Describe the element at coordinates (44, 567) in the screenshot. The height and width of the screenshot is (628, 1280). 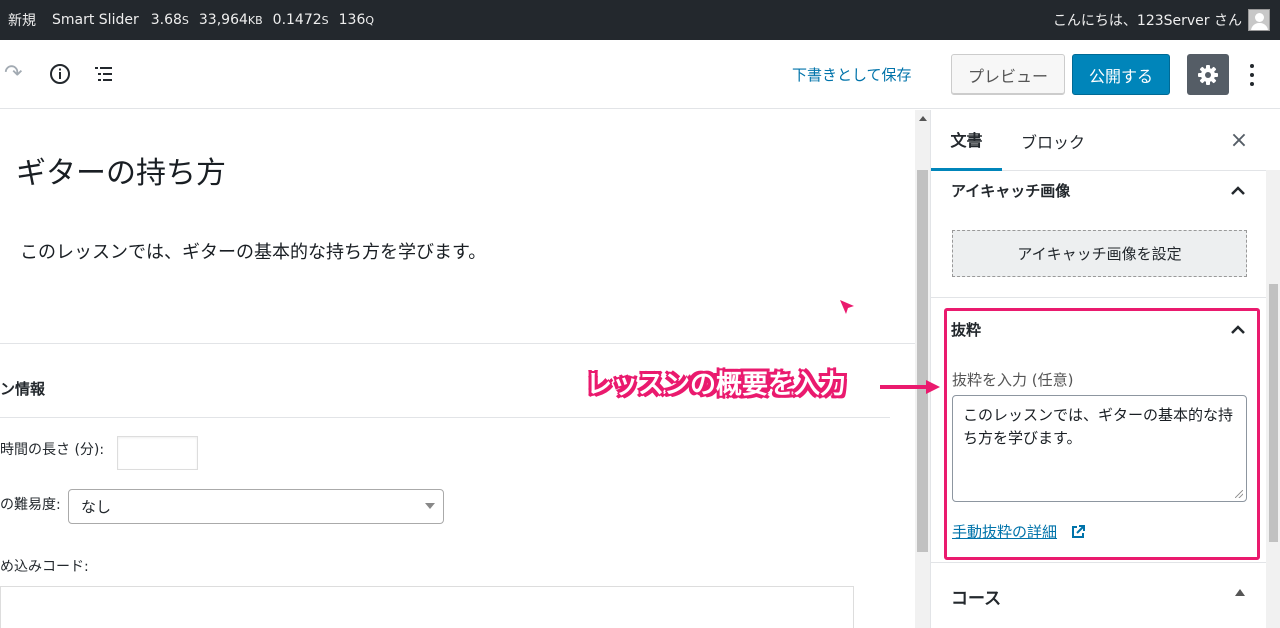
I see `embed-code-label: め込みコード:` at that location.